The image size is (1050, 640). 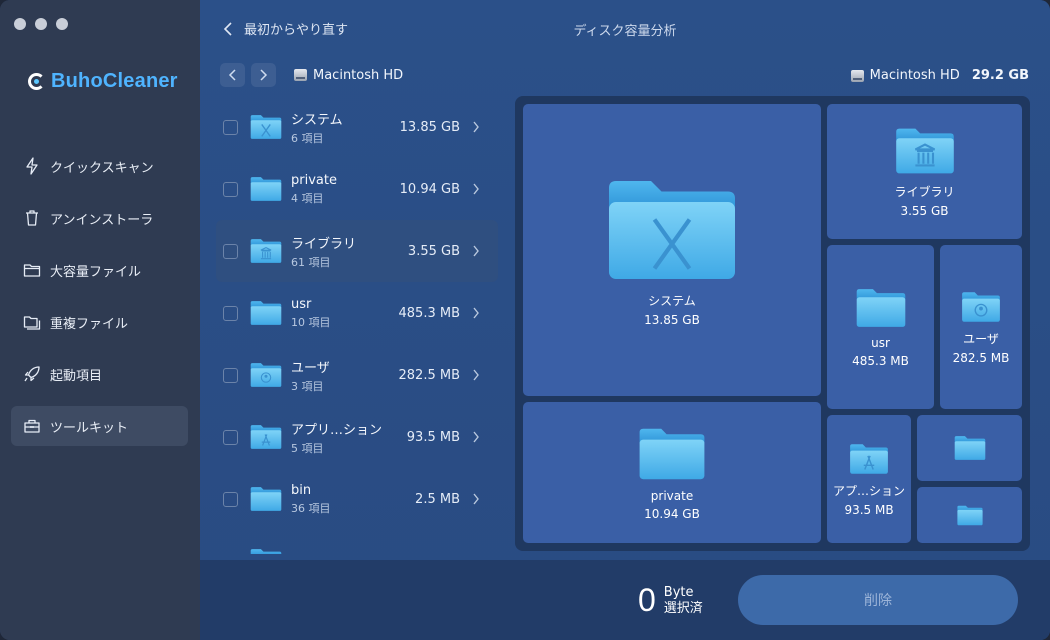 What do you see at coordinates (433, 437) in the screenshot?
I see `item-size: 93.5 MB` at bounding box center [433, 437].